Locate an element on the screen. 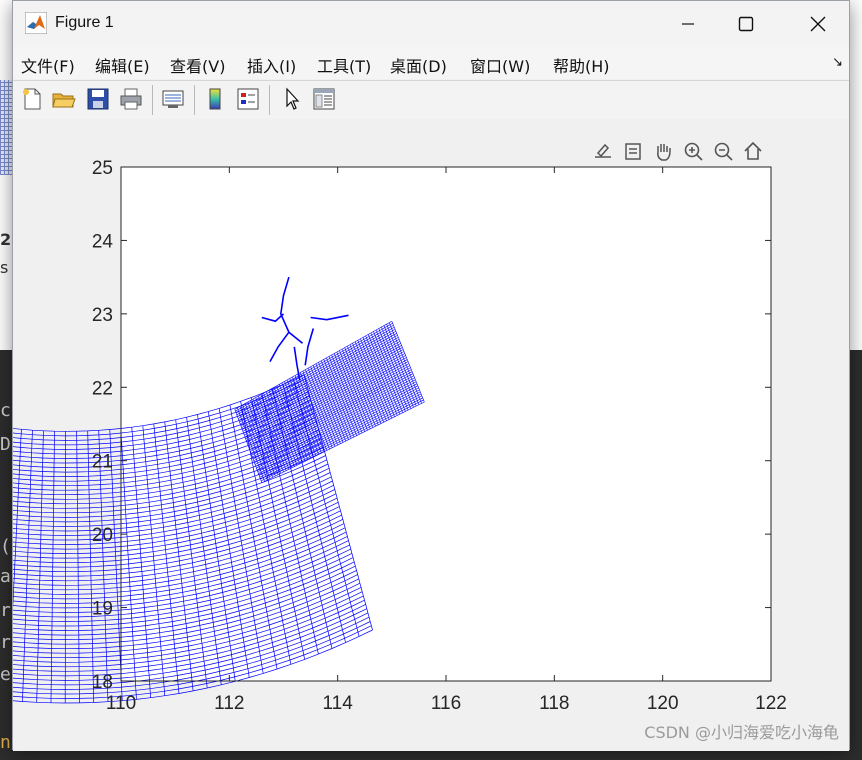 This screenshot has height=760, width=862. save-icon is located at coordinates (98, 99).